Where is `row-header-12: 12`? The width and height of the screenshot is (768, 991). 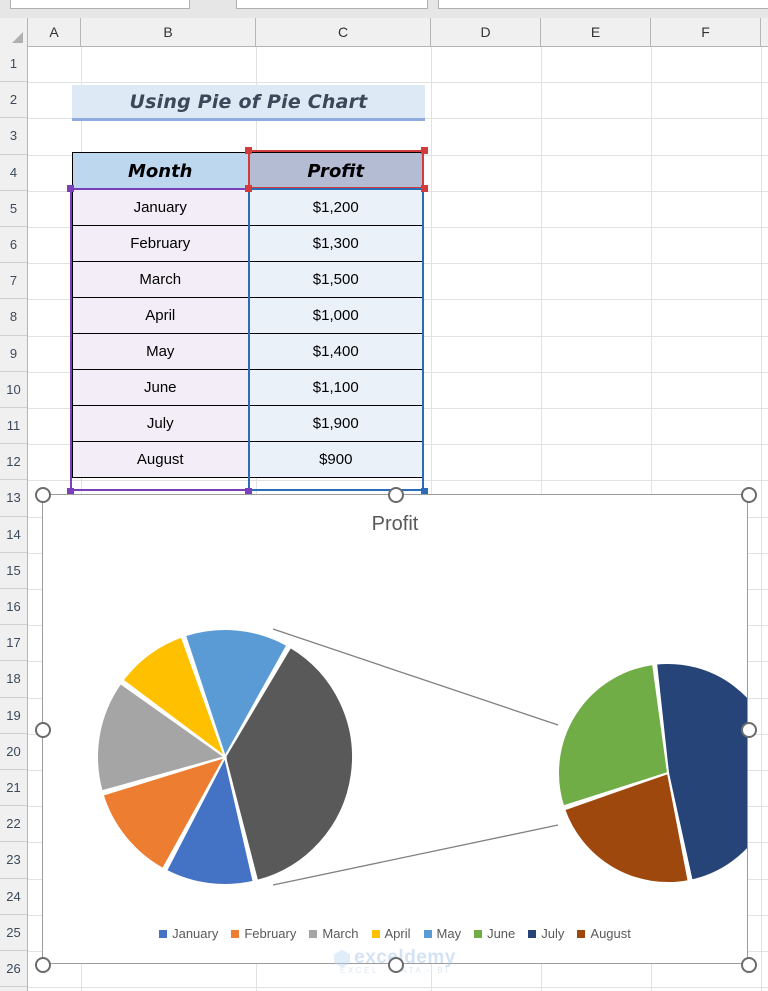 row-header-12: 12 is located at coordinates (13, 462).